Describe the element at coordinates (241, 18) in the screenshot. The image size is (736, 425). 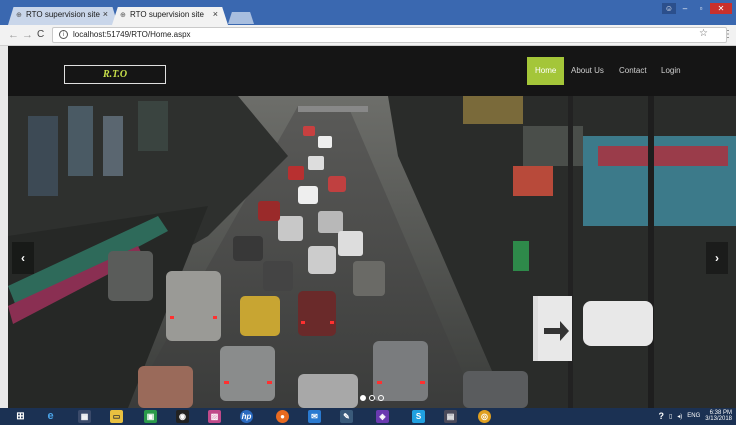
I see `new-tab-button` at that location.